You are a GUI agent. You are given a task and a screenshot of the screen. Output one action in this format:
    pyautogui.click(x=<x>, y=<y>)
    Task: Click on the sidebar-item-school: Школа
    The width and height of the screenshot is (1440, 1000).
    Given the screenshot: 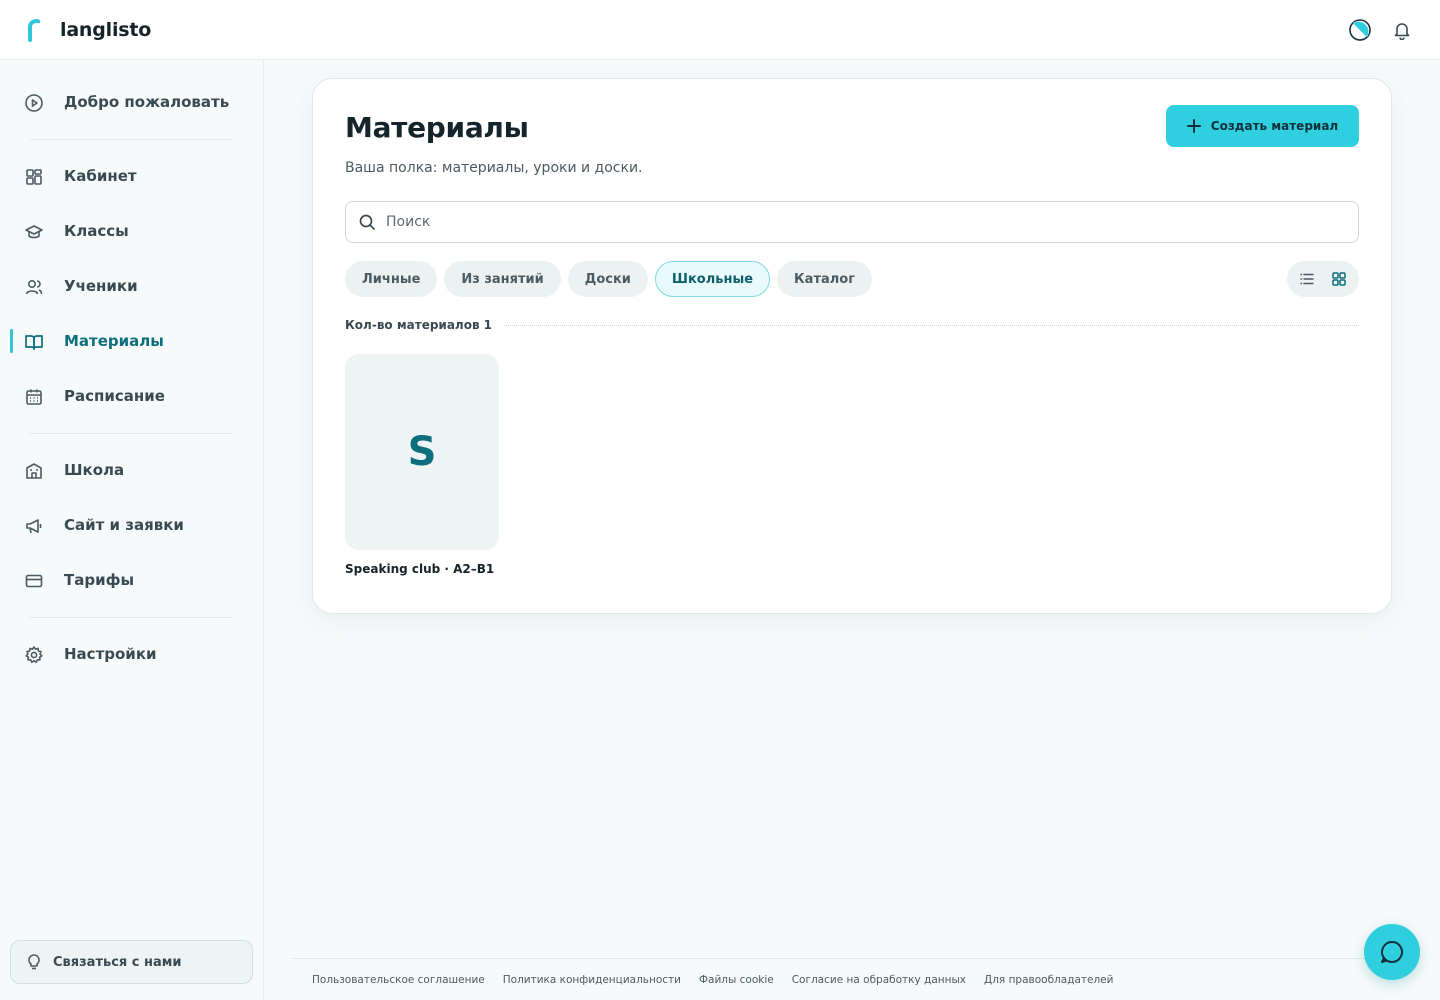 What is the action you would take?
    pyautogui.click(x=132, y=470)
    